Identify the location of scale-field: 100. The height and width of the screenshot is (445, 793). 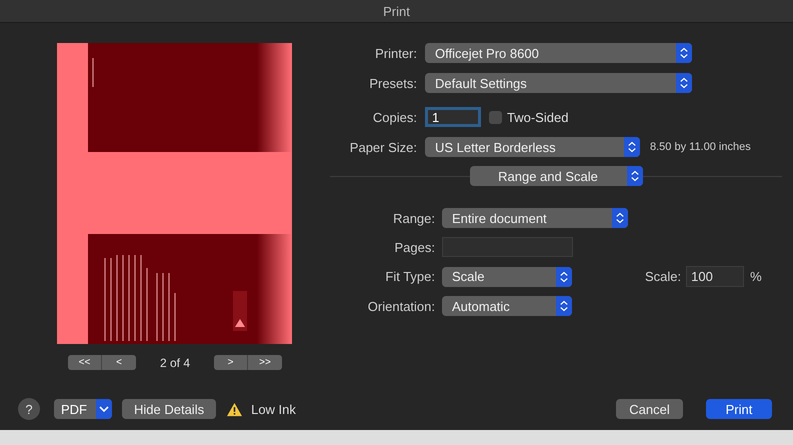
(715, 276).